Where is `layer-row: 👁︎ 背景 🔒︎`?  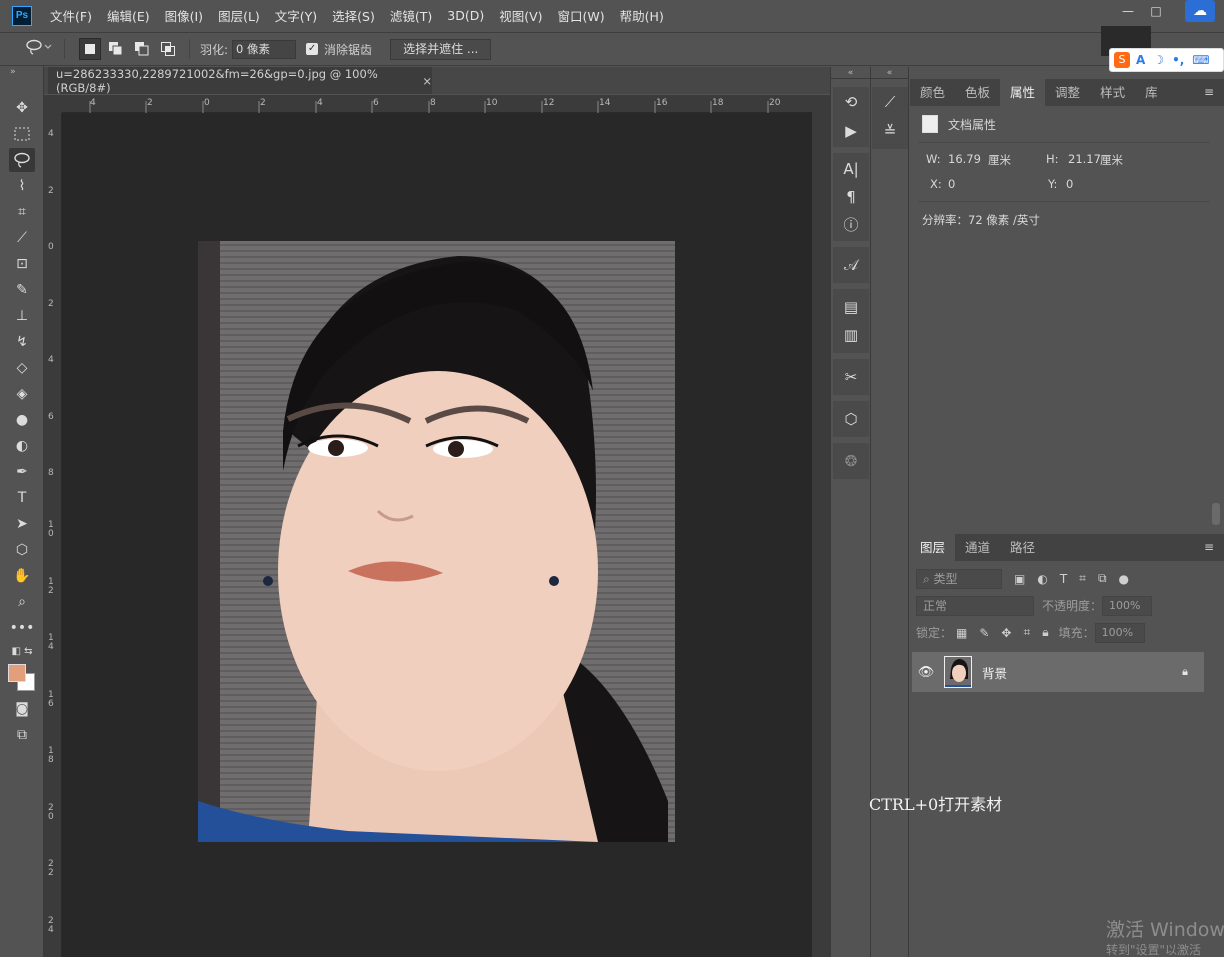 layer-row: 👁︎ 背景 🔒︎ is located at coordinates (1058, 672).